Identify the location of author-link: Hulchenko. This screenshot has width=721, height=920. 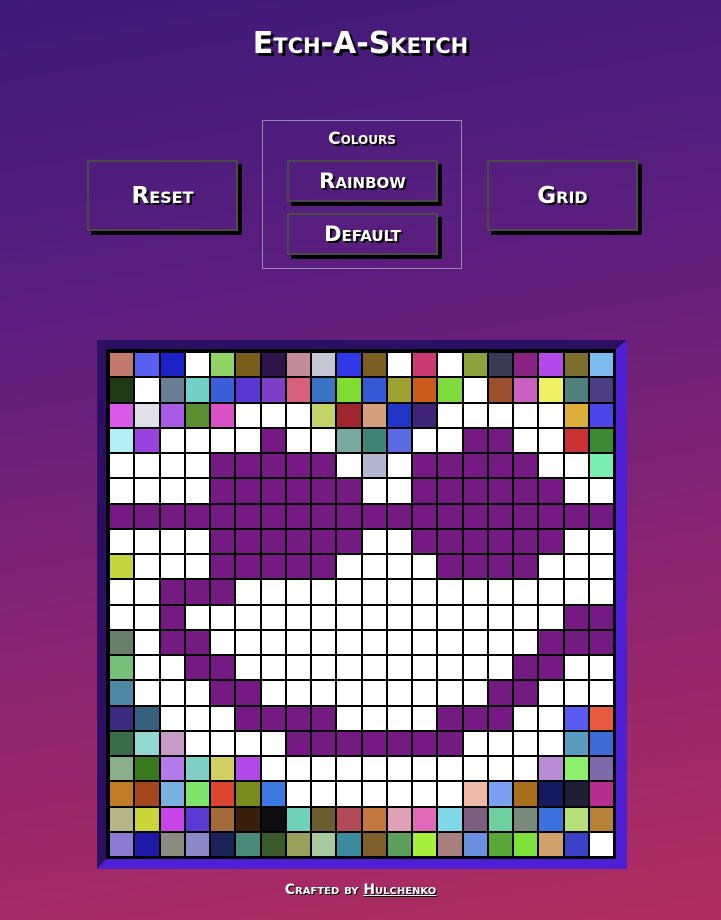
(399, 890).